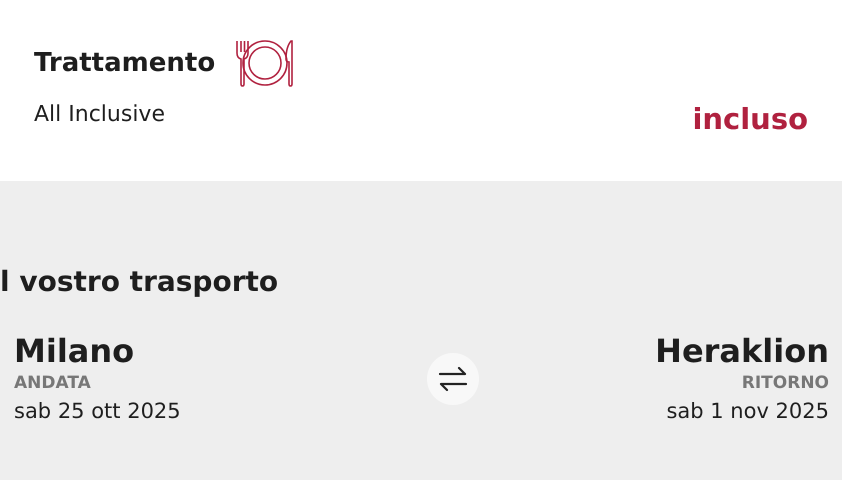 This screenshot has width=842, height=480. Describe the element at coordinates (97, 411) in the screenshot. I see `leg-date: sab 25 ott 2025` at that location.